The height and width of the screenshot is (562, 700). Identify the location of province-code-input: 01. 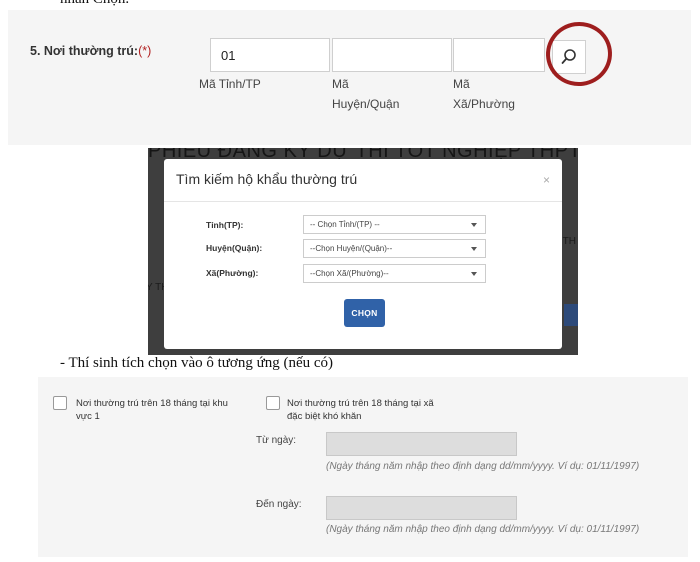
(270, 55).